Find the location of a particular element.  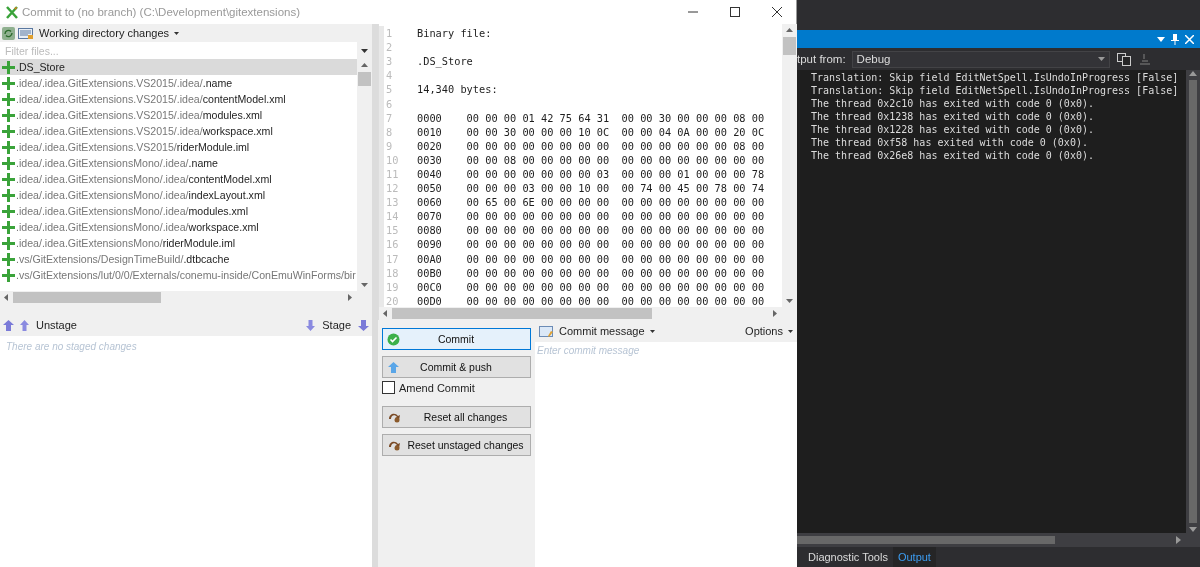

stage-button: Stage is located at coordinates (336, 325).